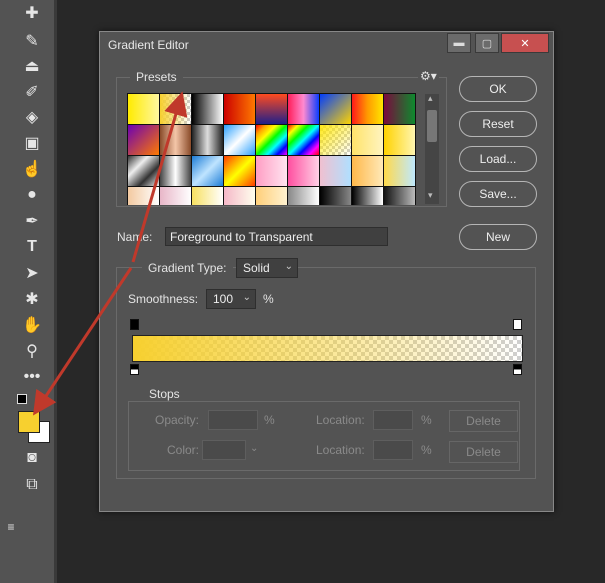 This screenshot has width=605, height=583. I want to click on smoothness-unit: %, so click(268, 299).